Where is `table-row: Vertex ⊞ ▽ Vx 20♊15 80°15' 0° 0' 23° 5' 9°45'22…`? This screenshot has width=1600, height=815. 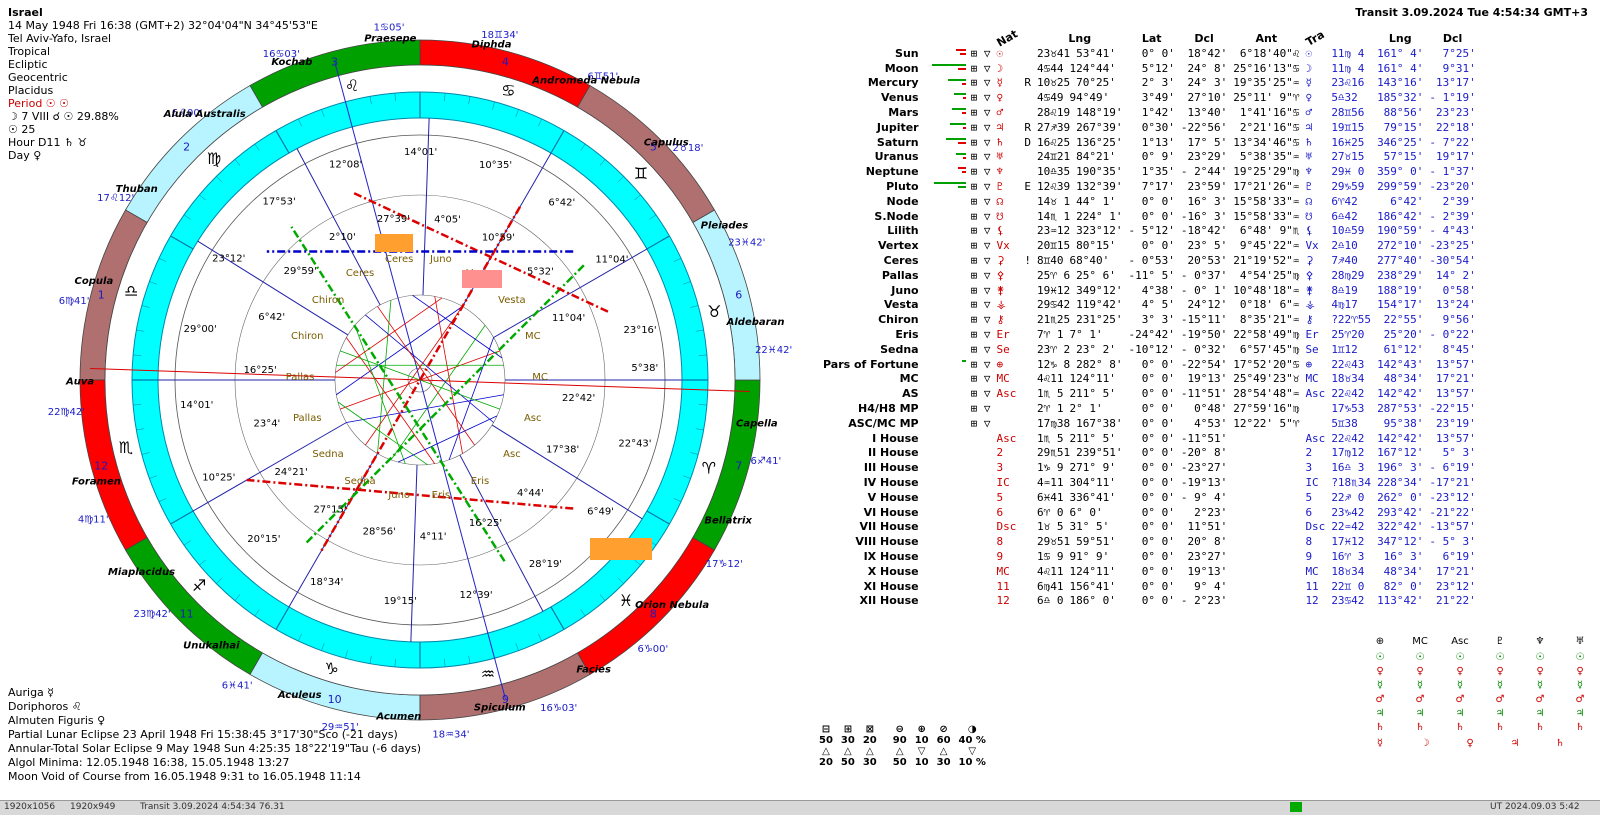
table-row: Vertex ⊞ ▽ Vx 20♊15 80°15' 0° 0' 23° 5' 9°45'22… is located at coordinates (1149, 245).